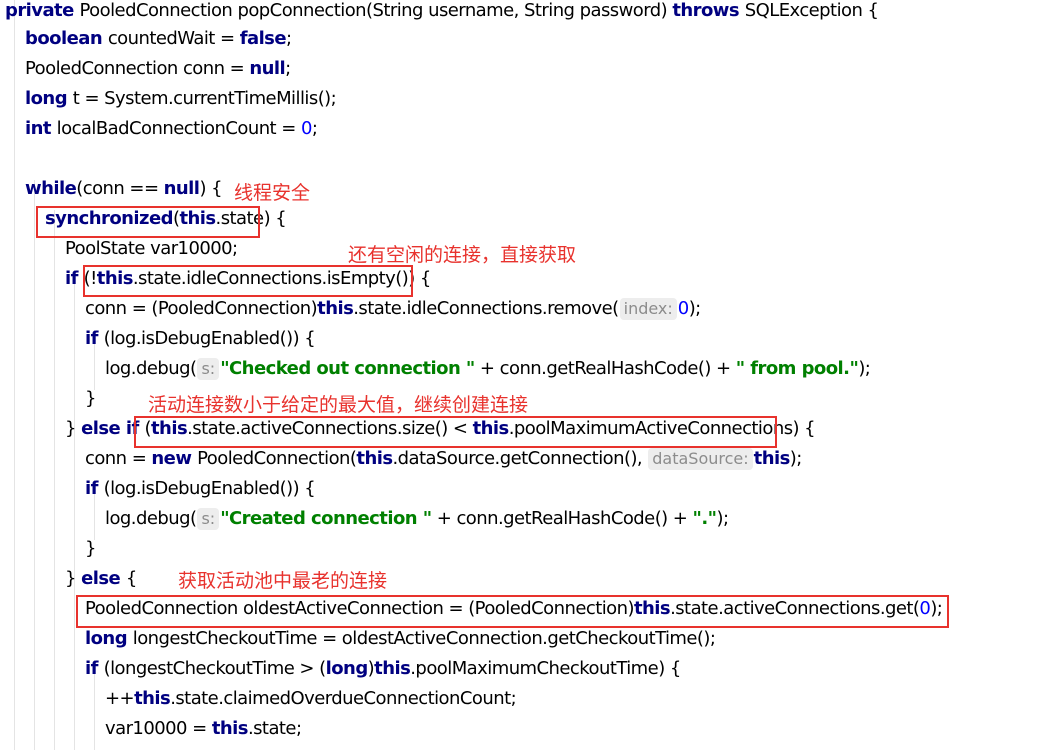 The height and width of the screenshot is (750, 1044). I want to click on code-line: long t = System.currentTimeMillis();, so click(181, 99).